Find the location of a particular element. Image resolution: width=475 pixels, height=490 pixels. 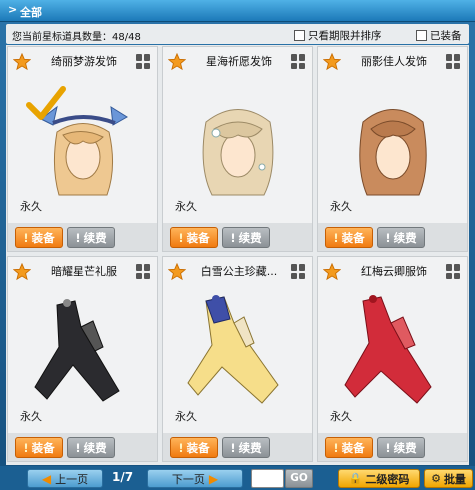

filter-equipped-label: 已装备 is located at coordinates (446, 36).